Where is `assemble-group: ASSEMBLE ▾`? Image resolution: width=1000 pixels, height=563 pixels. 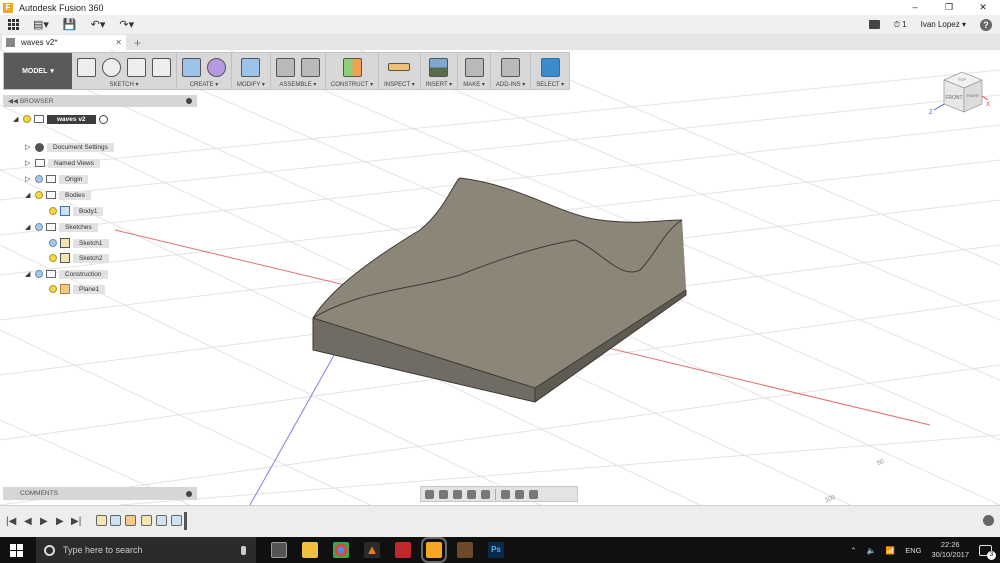 assemble-group: ASSEMBLE ▾ is located at coordinates (298, 71).